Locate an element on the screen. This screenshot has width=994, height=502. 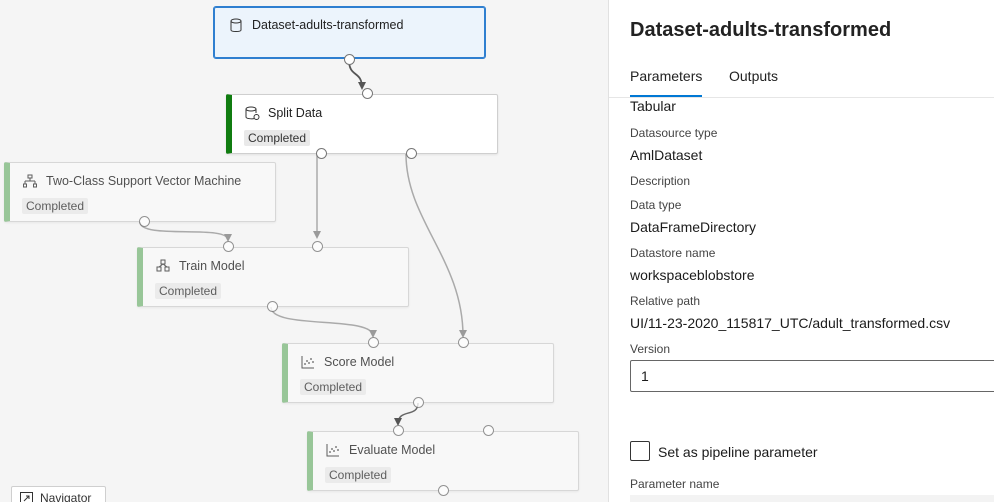
navigator-button: Navigator is located at coordinates (58, 494).